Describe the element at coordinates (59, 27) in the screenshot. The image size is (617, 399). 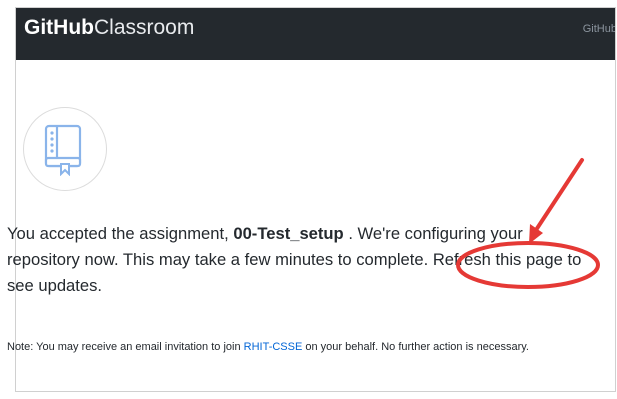
I see `brand-github-text: GitHub` at that location.